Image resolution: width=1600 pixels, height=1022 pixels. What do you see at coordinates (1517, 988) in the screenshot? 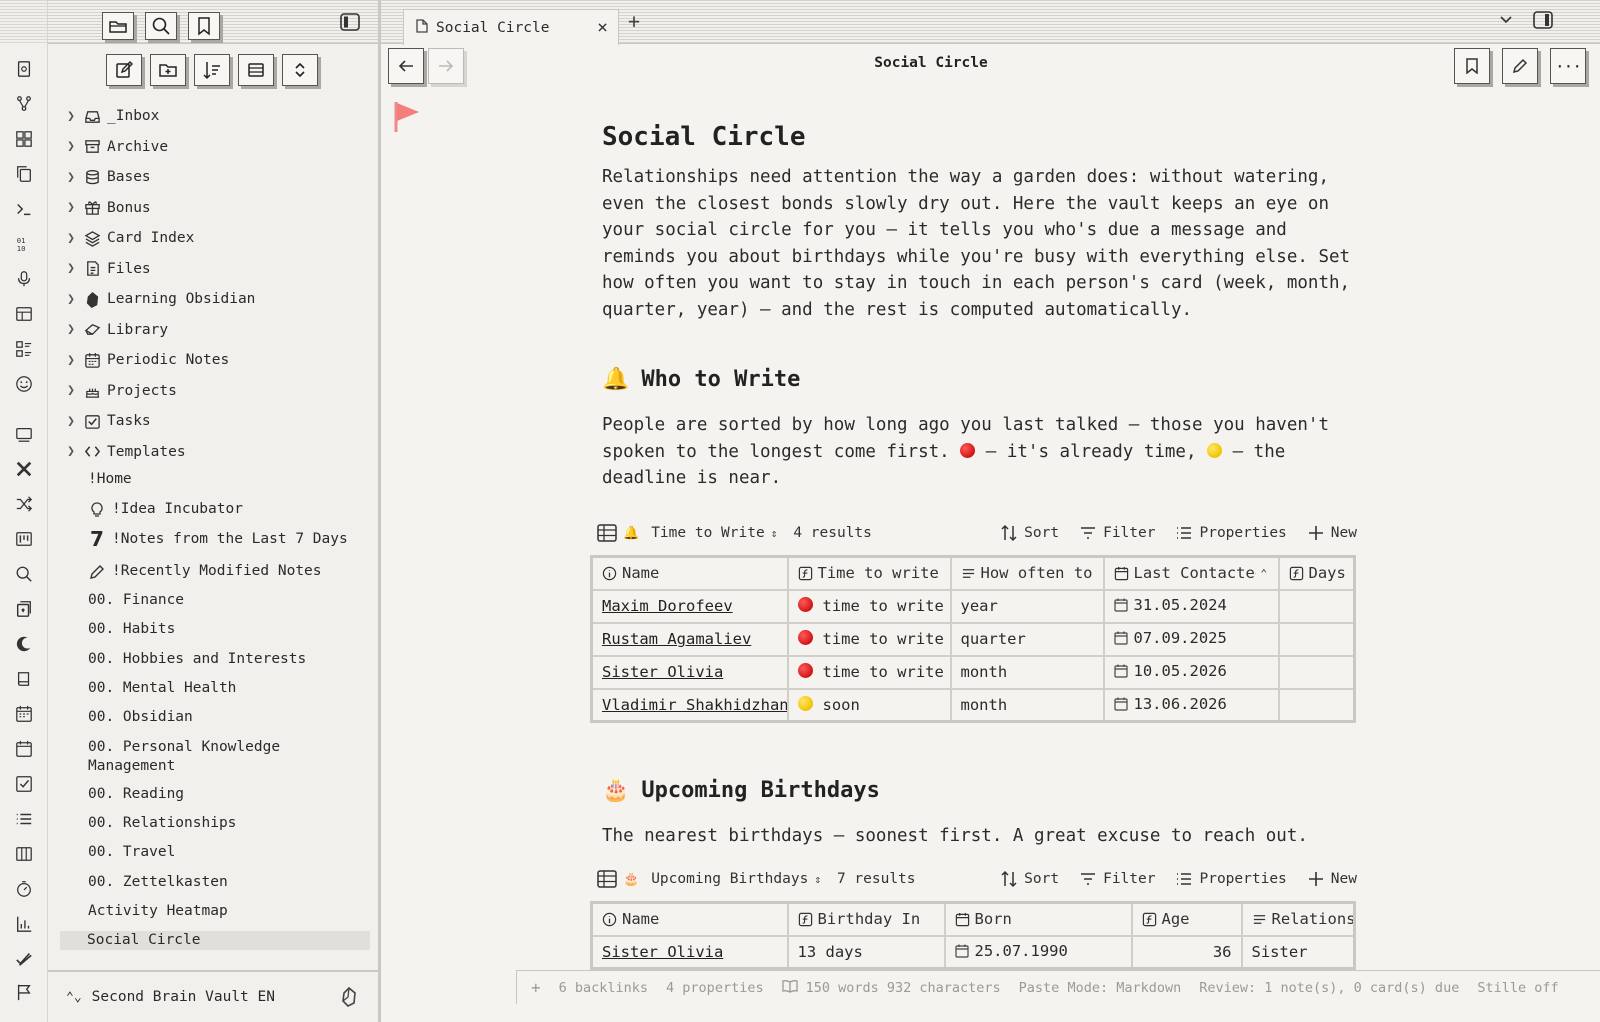
I see `stille-status: Stille off` at bounding box center [1517, 988].